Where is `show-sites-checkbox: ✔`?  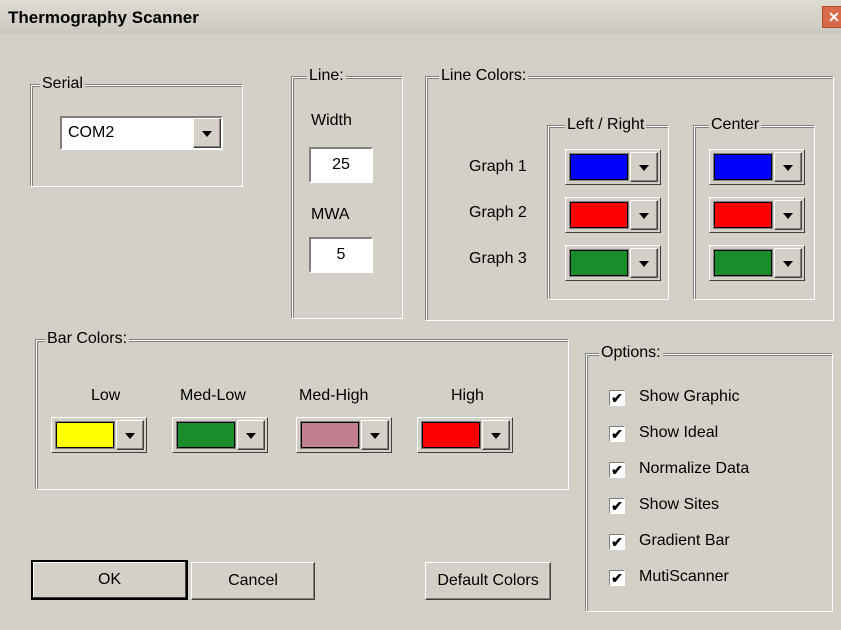
show-sites-checkbox: ✔ is located at coordinates (617, 506).